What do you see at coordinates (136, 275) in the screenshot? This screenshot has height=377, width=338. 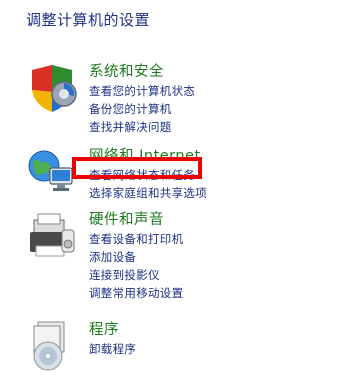 I see `link-connect-projector: 连接到投影仪` at bounding box center [136, 275].